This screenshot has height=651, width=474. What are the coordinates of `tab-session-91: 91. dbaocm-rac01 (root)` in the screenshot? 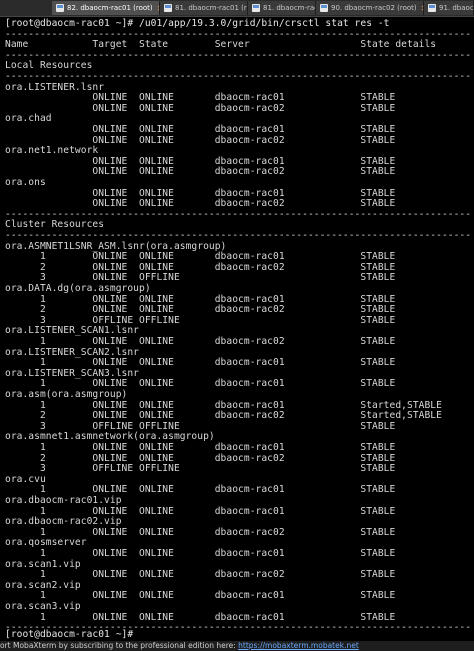 It's located at (449, 8).